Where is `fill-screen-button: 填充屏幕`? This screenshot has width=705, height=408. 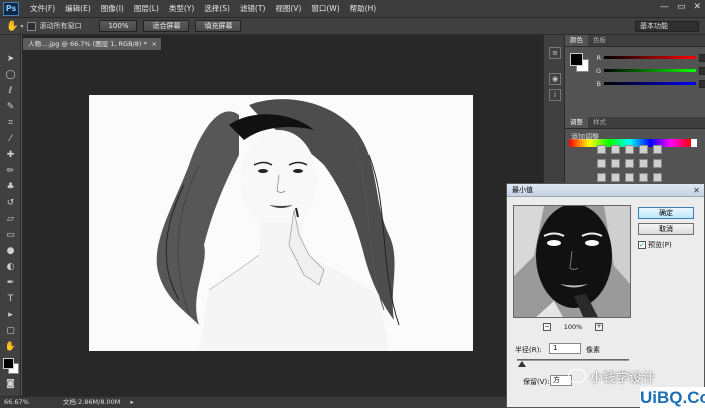
fill-screen-button: 填充屏幕 is located at coordinates (218, 26).